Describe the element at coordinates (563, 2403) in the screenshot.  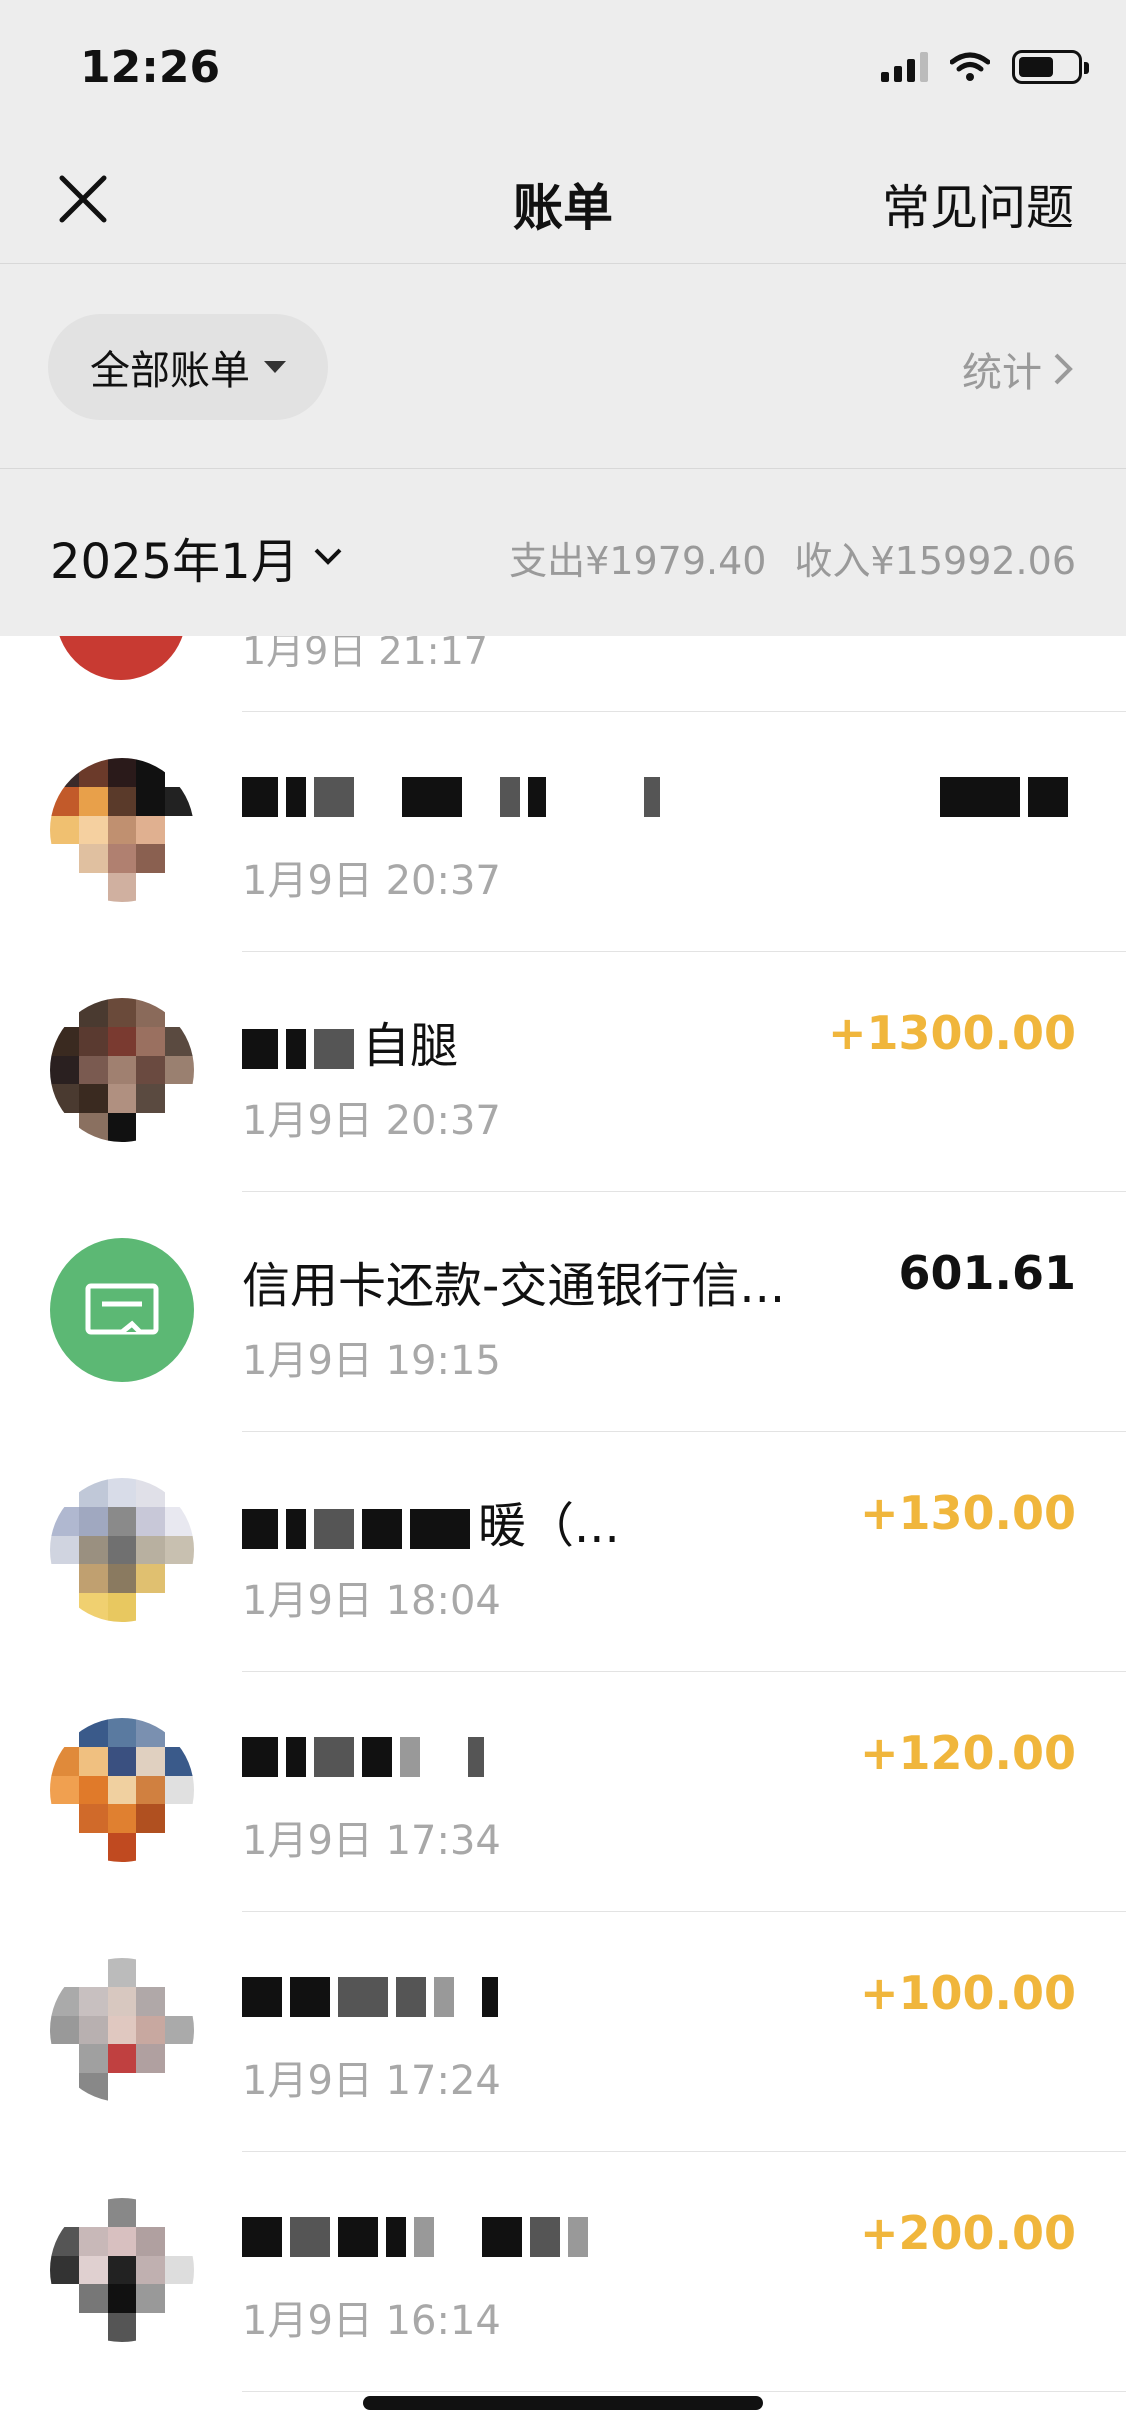
I see `home-indicator` at that location.